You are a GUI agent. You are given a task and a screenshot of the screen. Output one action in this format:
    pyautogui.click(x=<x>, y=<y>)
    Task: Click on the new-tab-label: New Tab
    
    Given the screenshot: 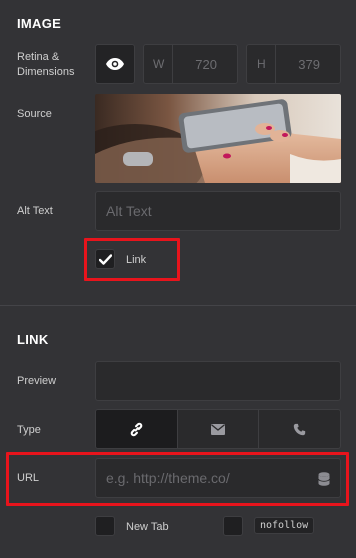 What is the action you would take?
    pyautogui.click(x=147, y=527)
    